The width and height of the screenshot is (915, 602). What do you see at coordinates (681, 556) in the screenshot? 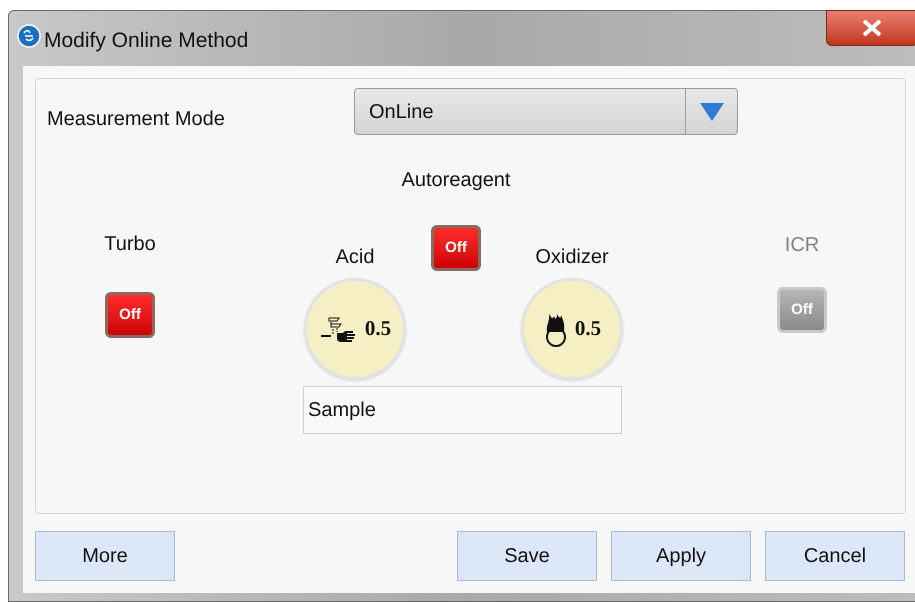
I see `dialog-button: Apply` at bounding box center [681, 556].